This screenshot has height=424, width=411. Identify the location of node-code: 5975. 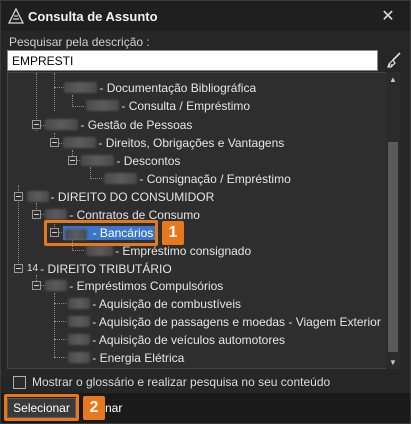
(79, 303).